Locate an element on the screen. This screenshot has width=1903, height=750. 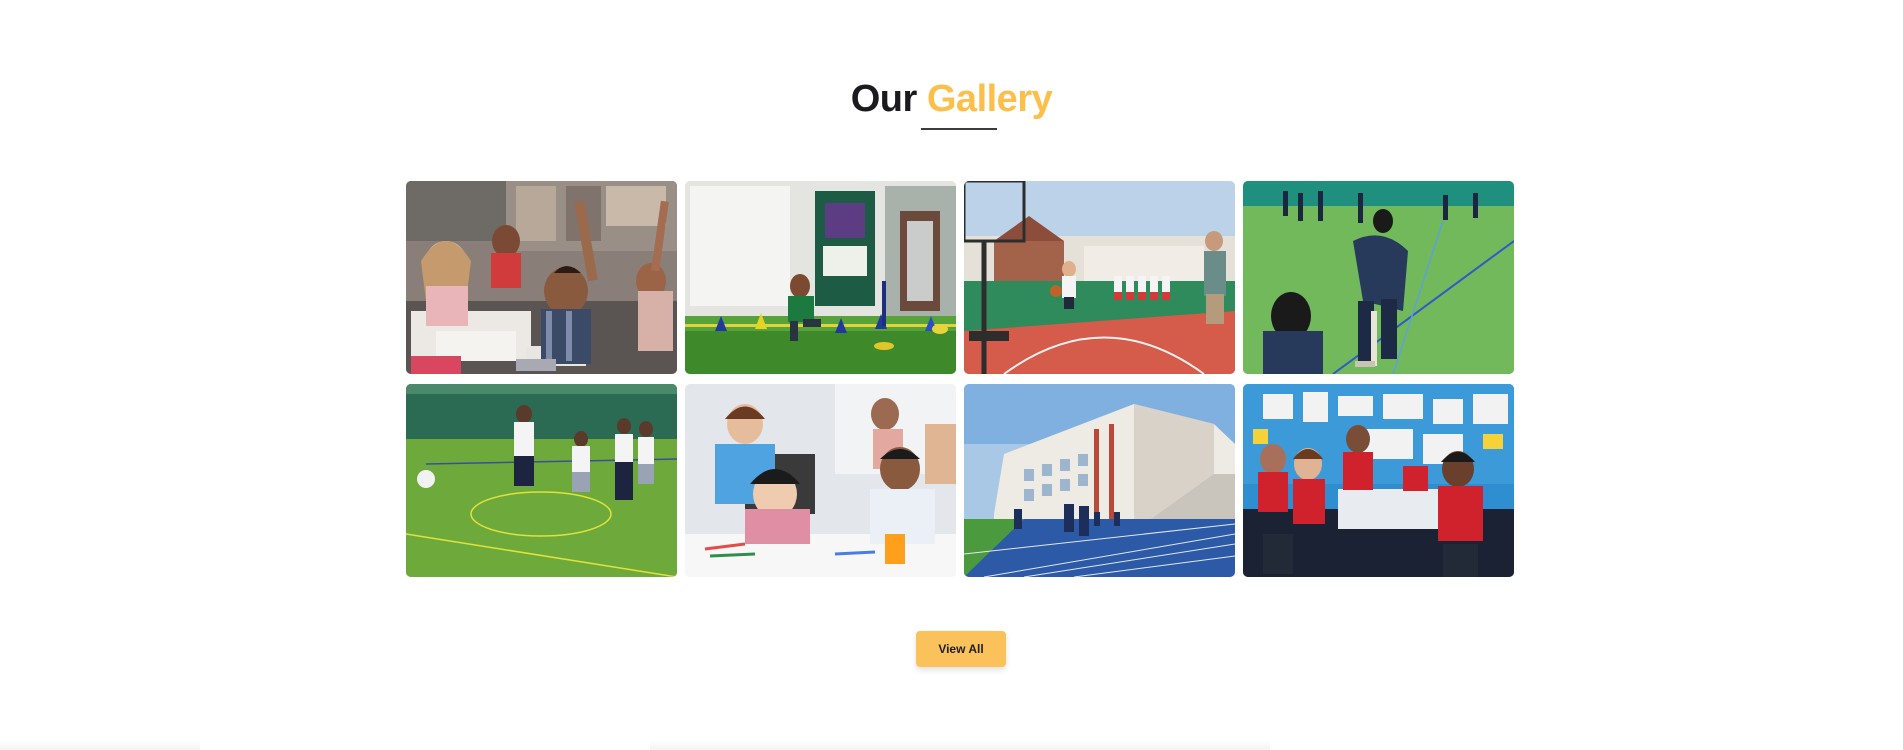
football-photo is located at coordinates (541, 480).